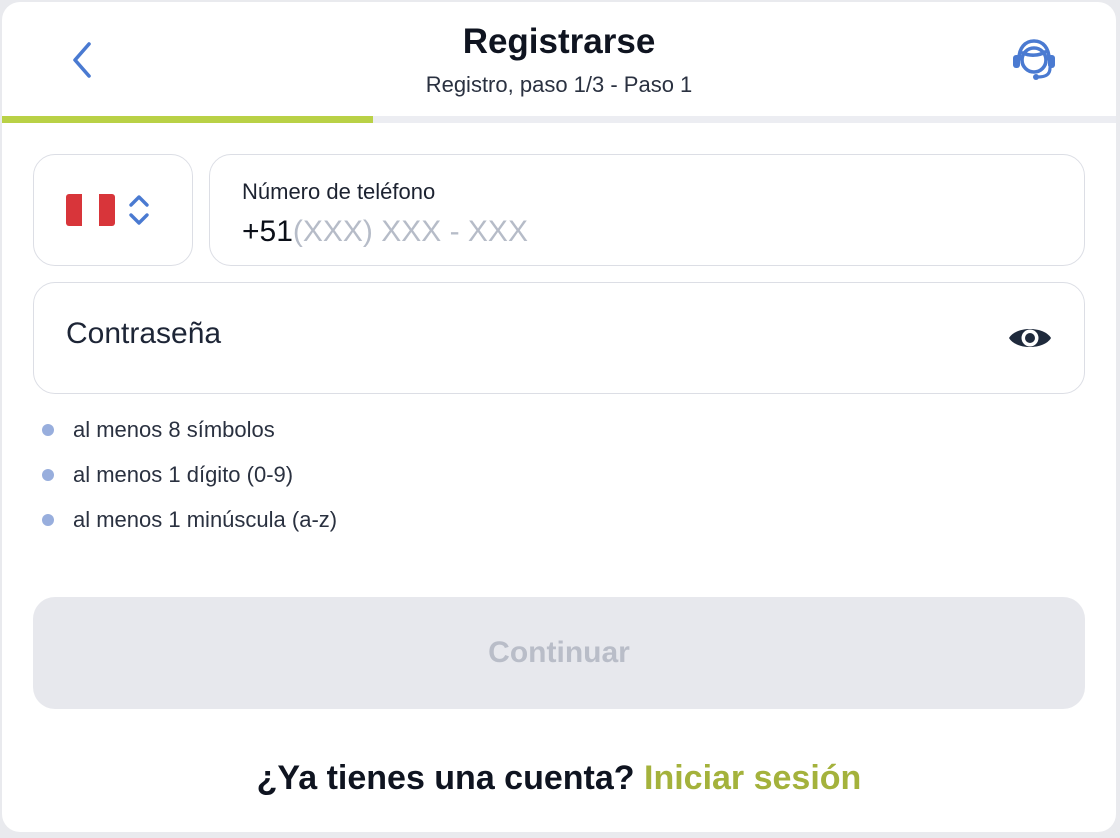 The height and width of the screenshot is (838, 1120). Describe the element at coordinates (187, 119) in the screenshot. I see `progress-fill` at that location.